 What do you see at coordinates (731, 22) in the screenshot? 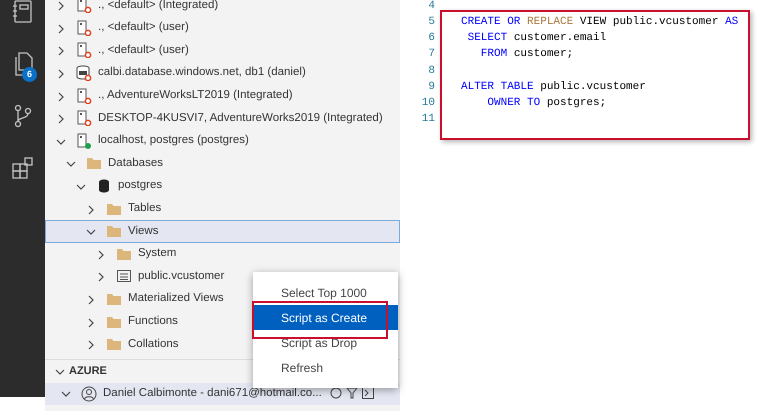
I see `code-token: AS` at bounding box center [731, 22].